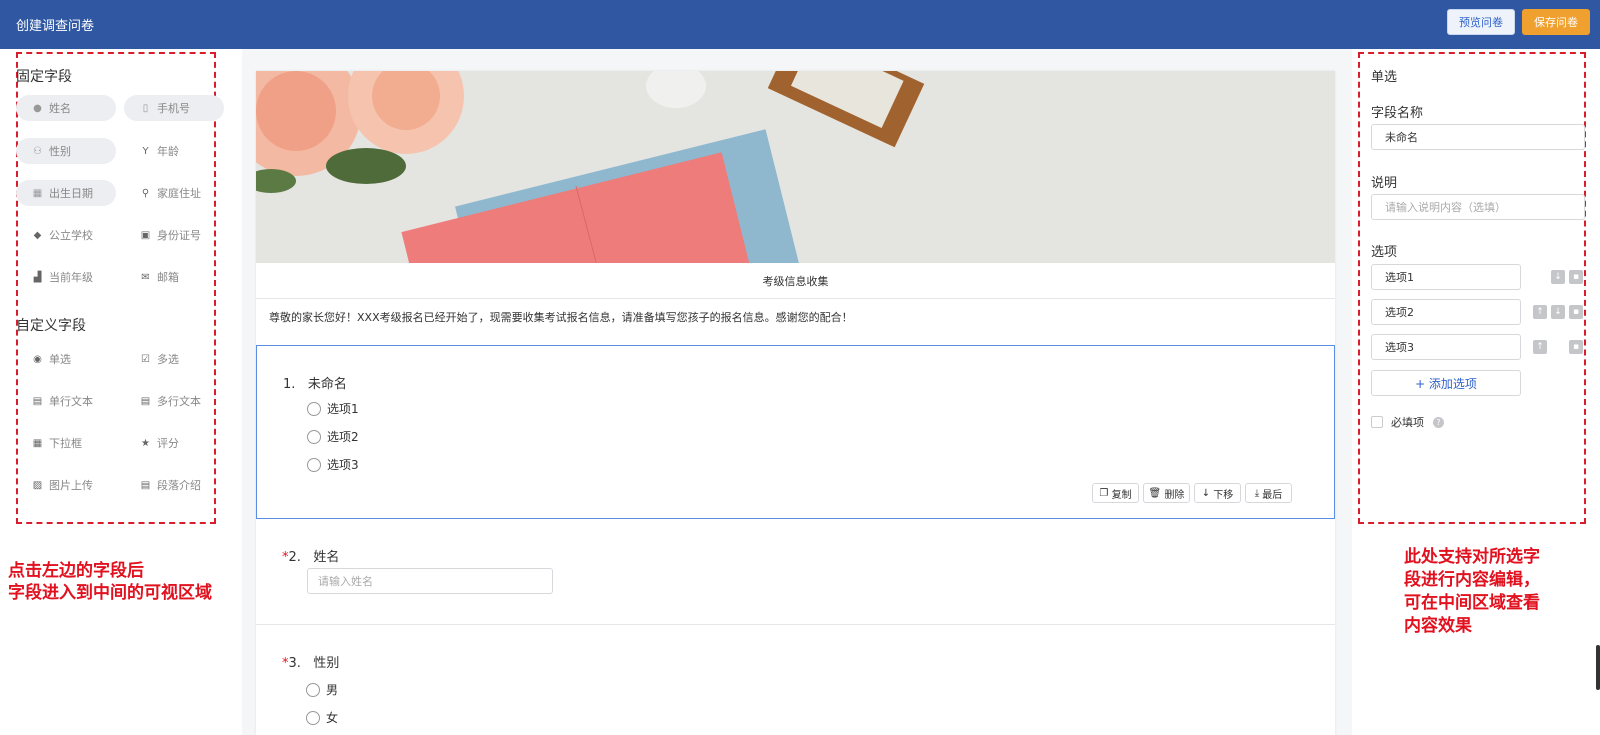  Describe the element at coordinates (44, 77) in the screenshot. I see `fixed-fields-title: 固定字段` at that location.